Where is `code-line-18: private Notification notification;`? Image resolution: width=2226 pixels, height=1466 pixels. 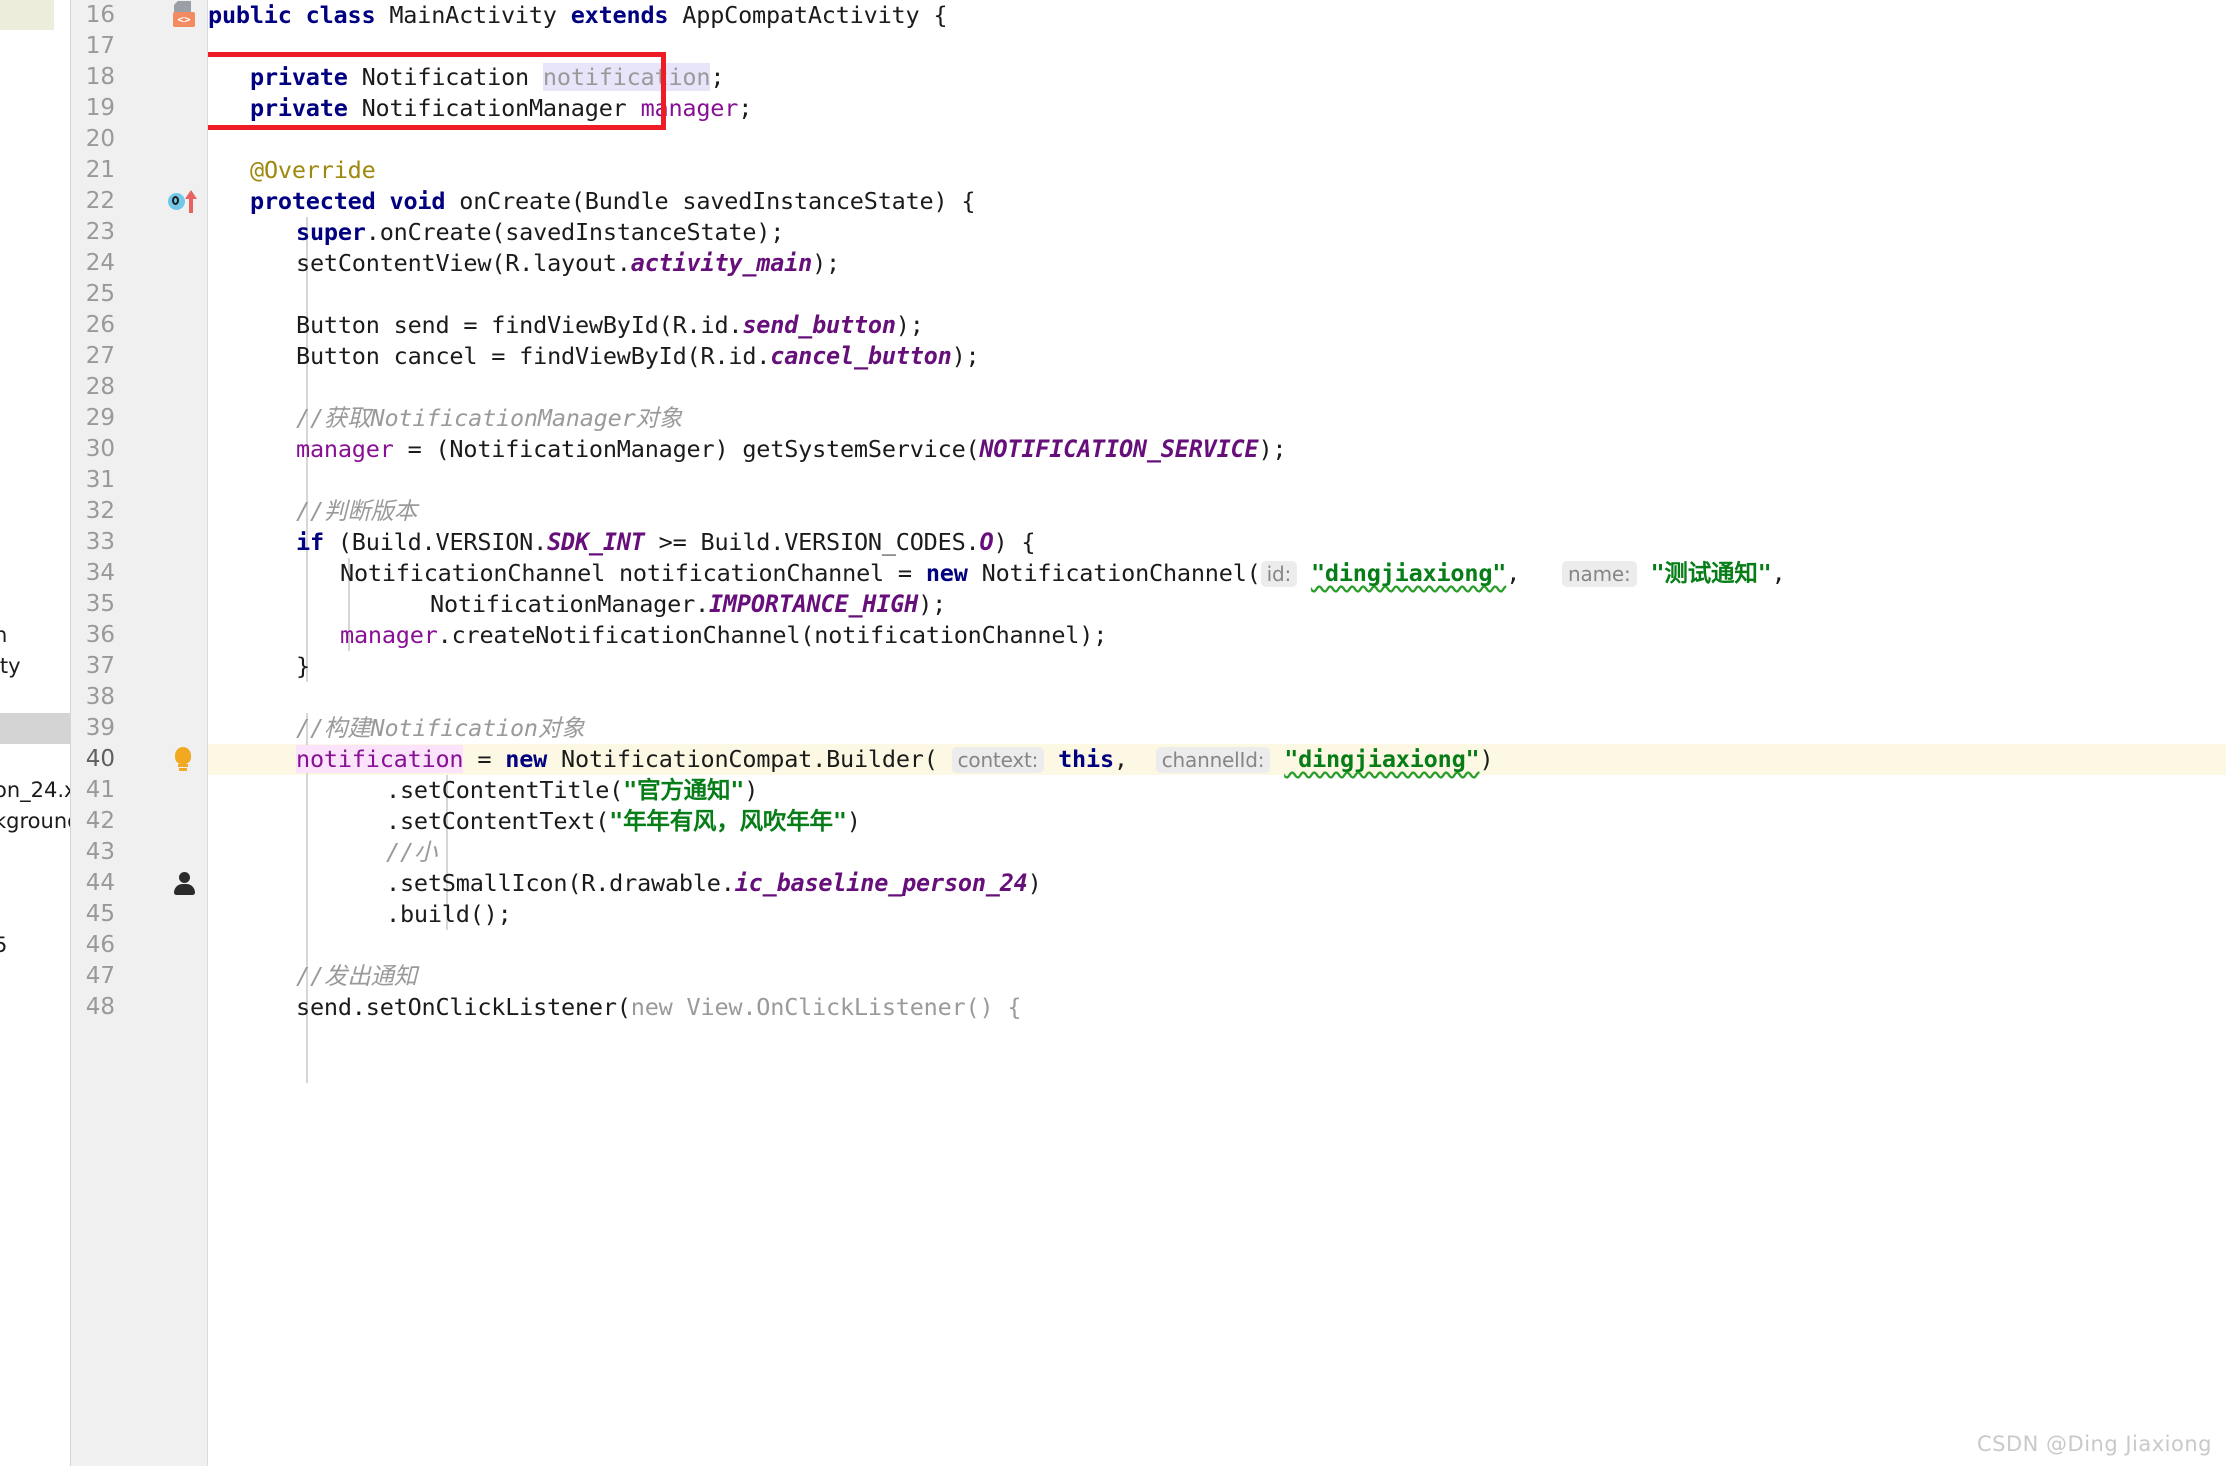
code-line-18: private Notification notification; is located at coordinates (487, 77).